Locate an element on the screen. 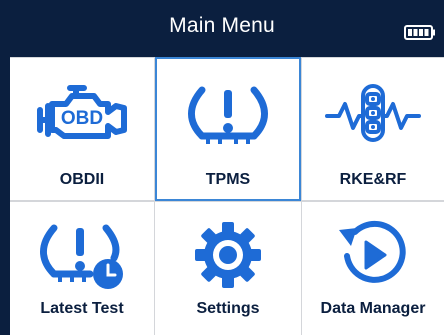 This screenshot has height=335, width=444. menu-item-rke-rf: RKE&RF is located at coordinates (373, 129).